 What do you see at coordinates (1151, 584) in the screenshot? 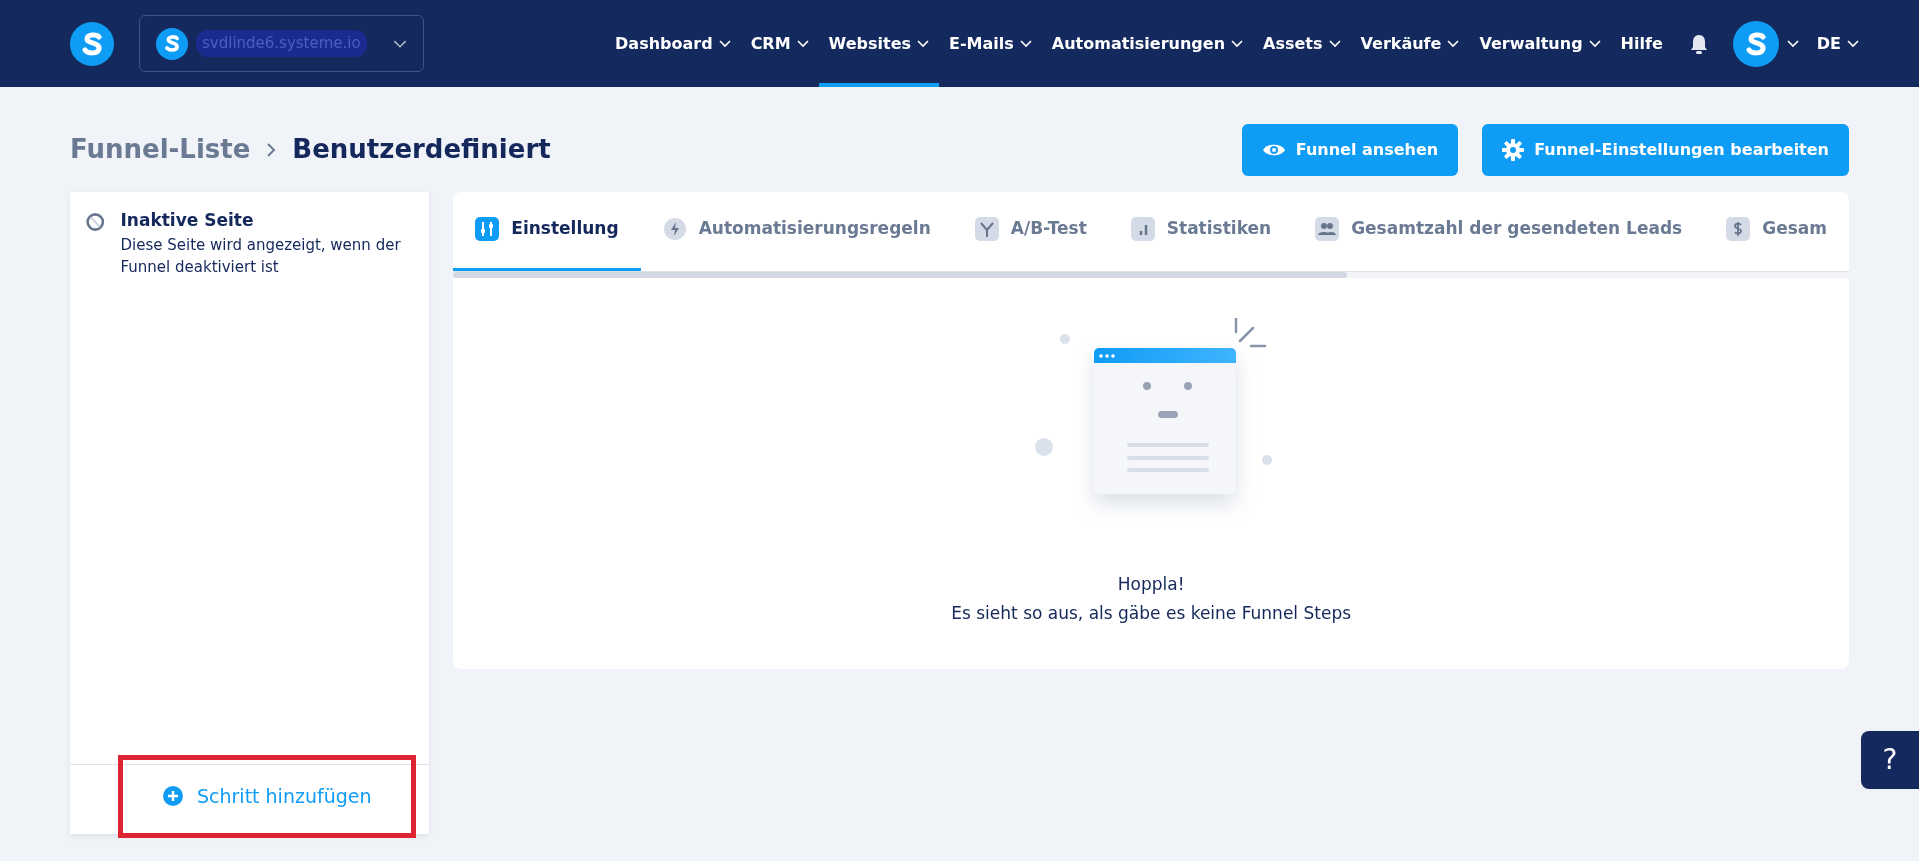
I see `empty-state-title: Hoppla!` at bounding box center [1151, 584].